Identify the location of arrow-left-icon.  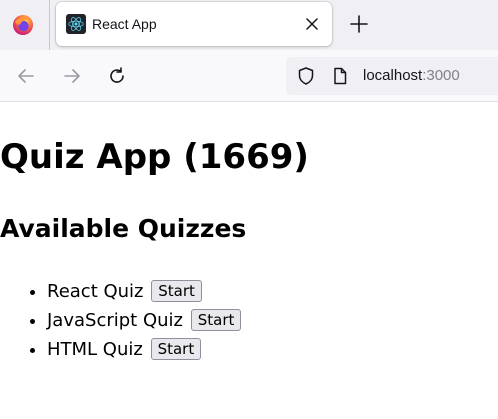
(26, 76).